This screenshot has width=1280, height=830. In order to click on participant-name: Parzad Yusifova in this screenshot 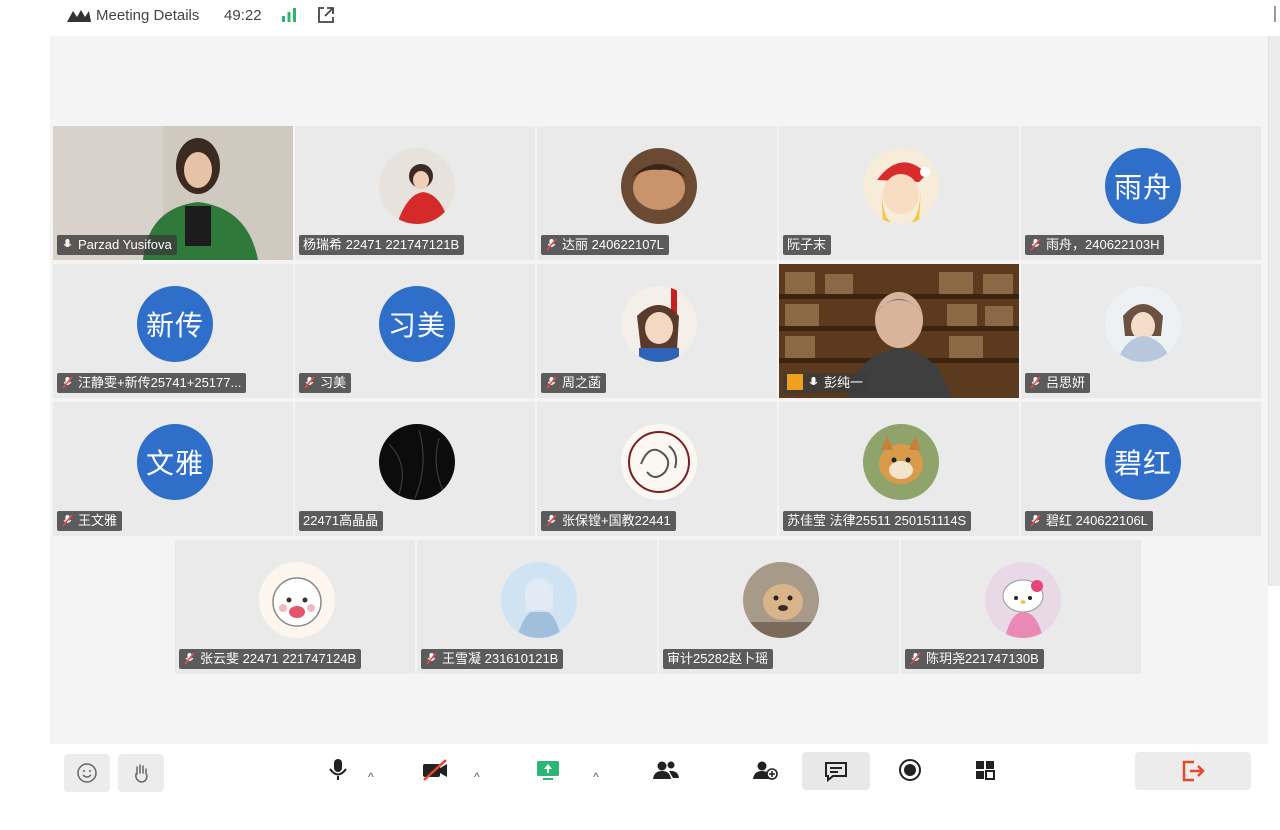, I will do `click(117, 245)`.